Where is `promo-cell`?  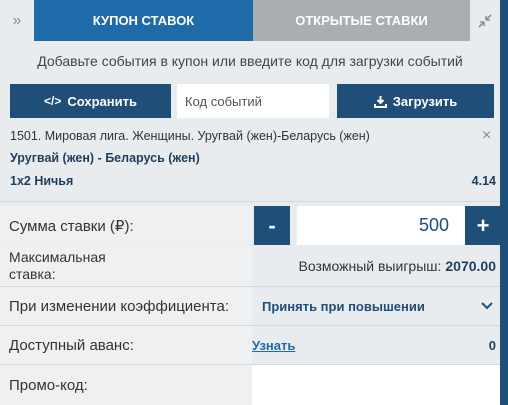 promo-cell is located at coordinates (376, 385).